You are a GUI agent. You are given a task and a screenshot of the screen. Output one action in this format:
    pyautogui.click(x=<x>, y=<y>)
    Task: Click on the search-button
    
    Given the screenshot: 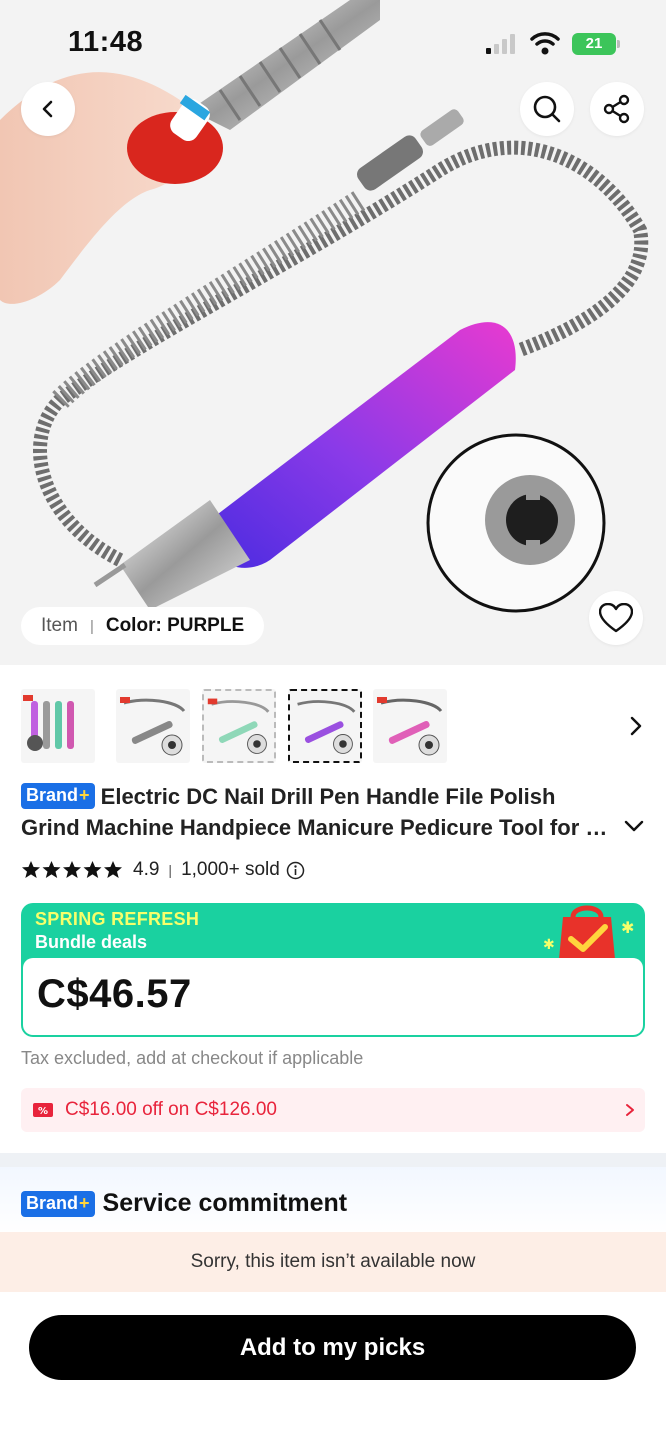 What is the action you would take?
    pyautogui.click(x=547, y=109)
    